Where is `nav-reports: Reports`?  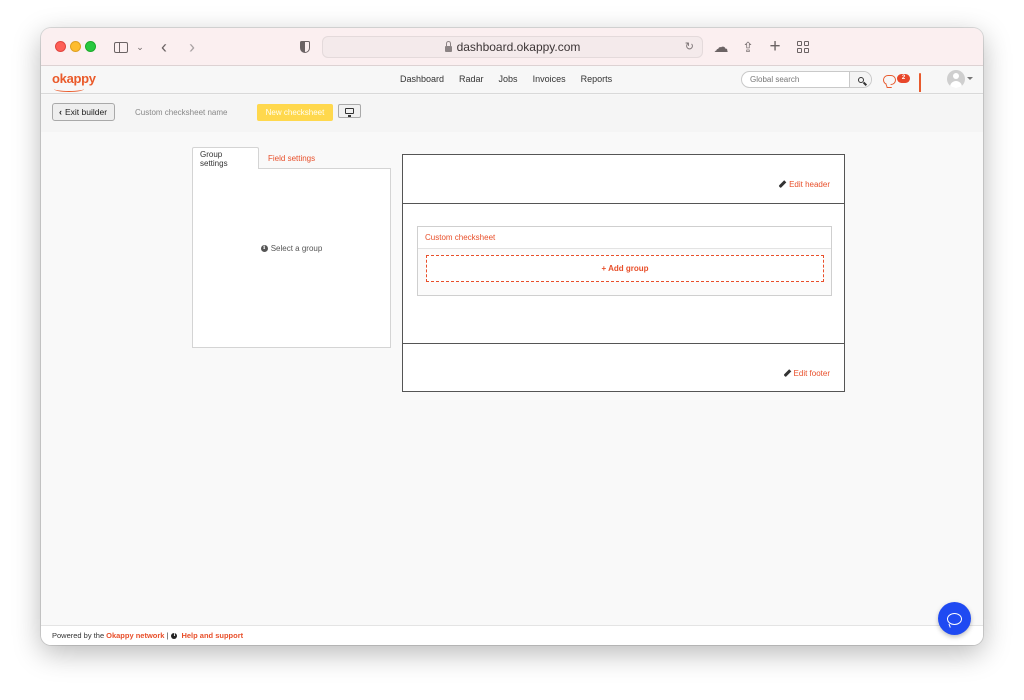
nav-reports: Reports is located at coordinates (597, 79).